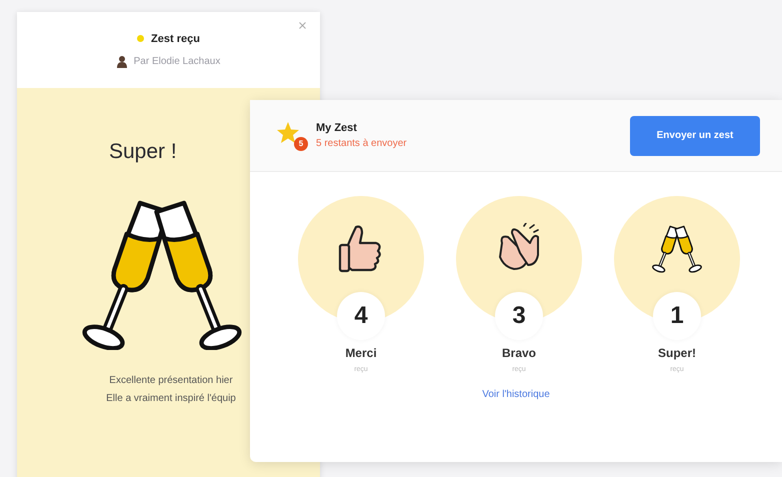 This screenshot has height=477, width=782. Describe the element at coordinates (288, 132) in the screenshot. I see `star-icon` at that location.